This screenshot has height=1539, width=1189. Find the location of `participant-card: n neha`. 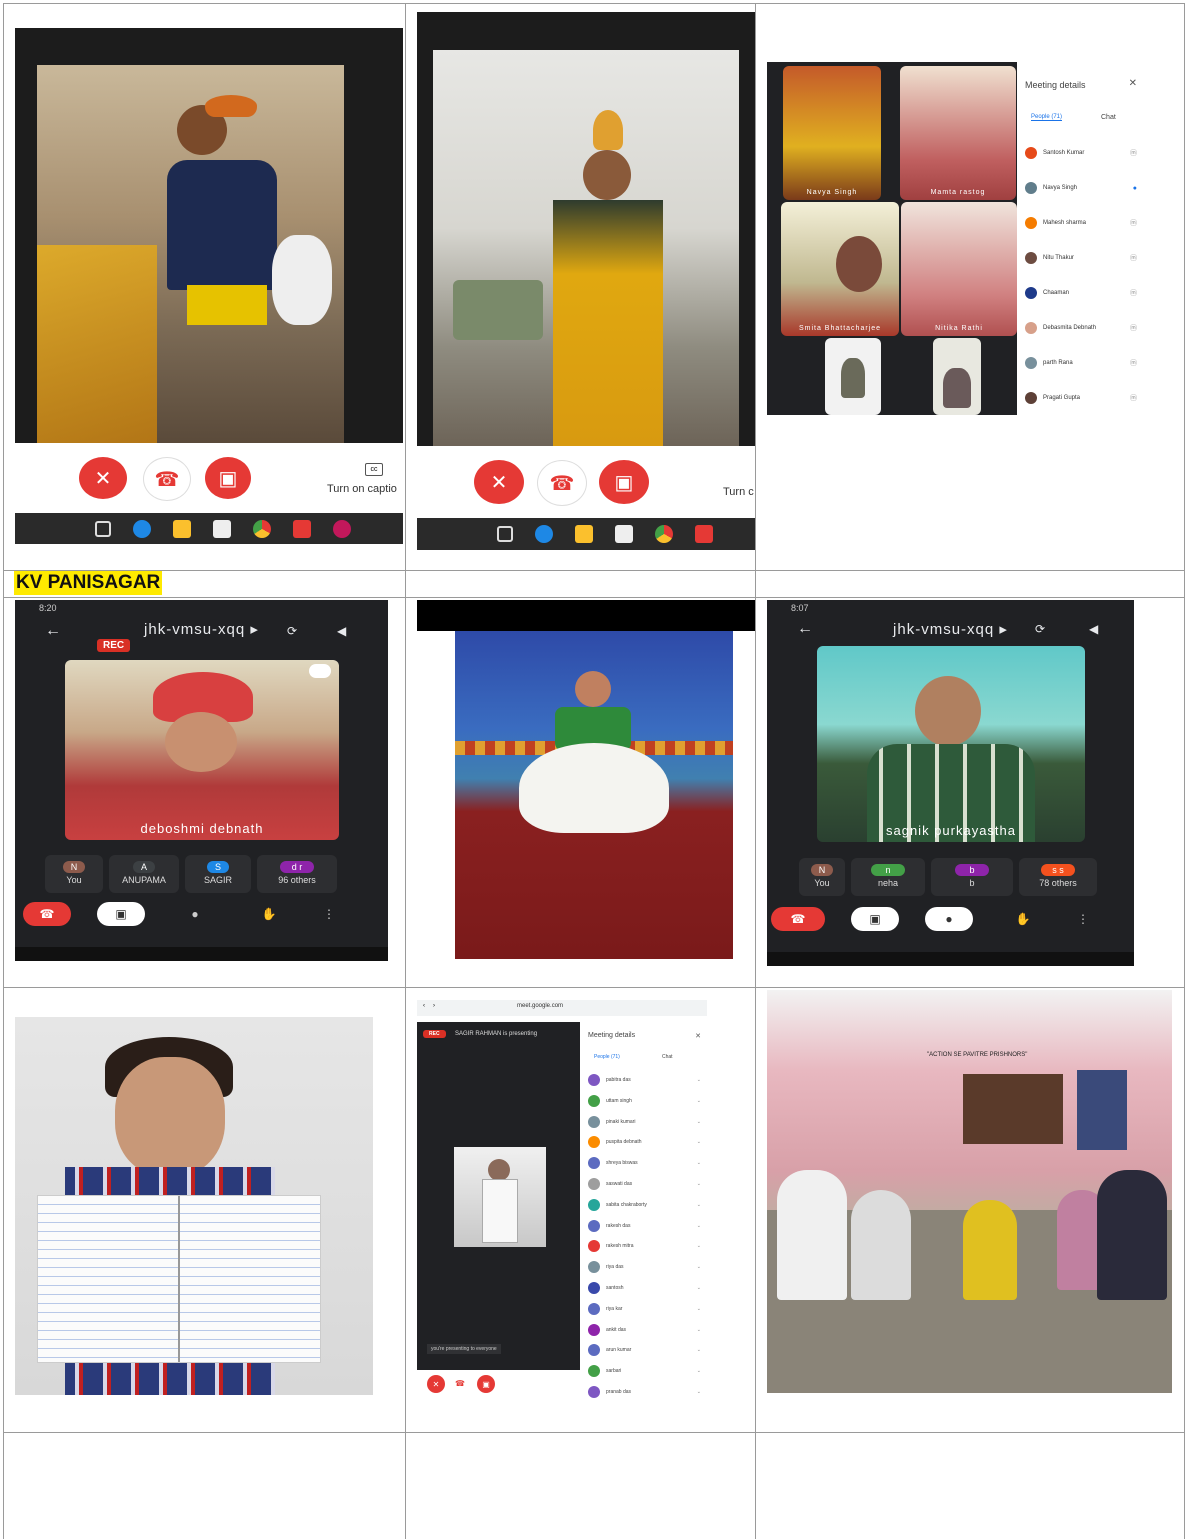

participant-card: n neha is located at coordinates (888, 877).